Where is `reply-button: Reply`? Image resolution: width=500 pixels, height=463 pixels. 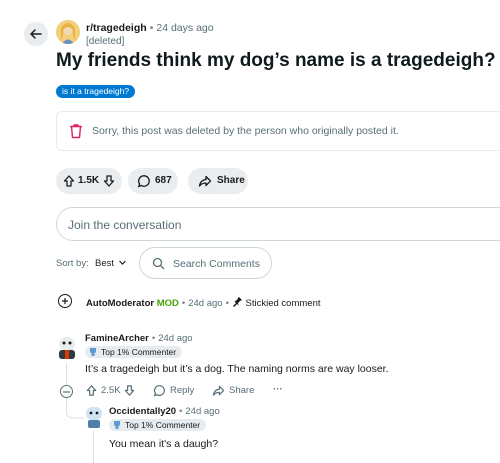
reply-button: Reply is located at coordinates (173, 390).